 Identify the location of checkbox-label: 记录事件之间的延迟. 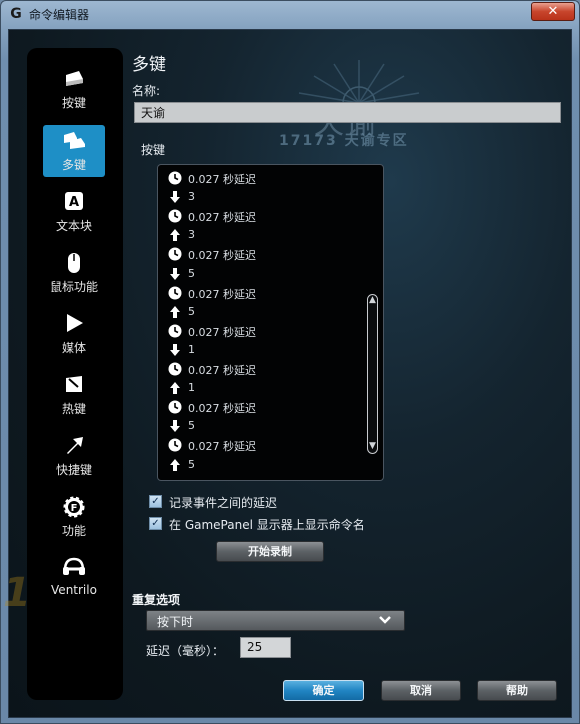
(223, 503).